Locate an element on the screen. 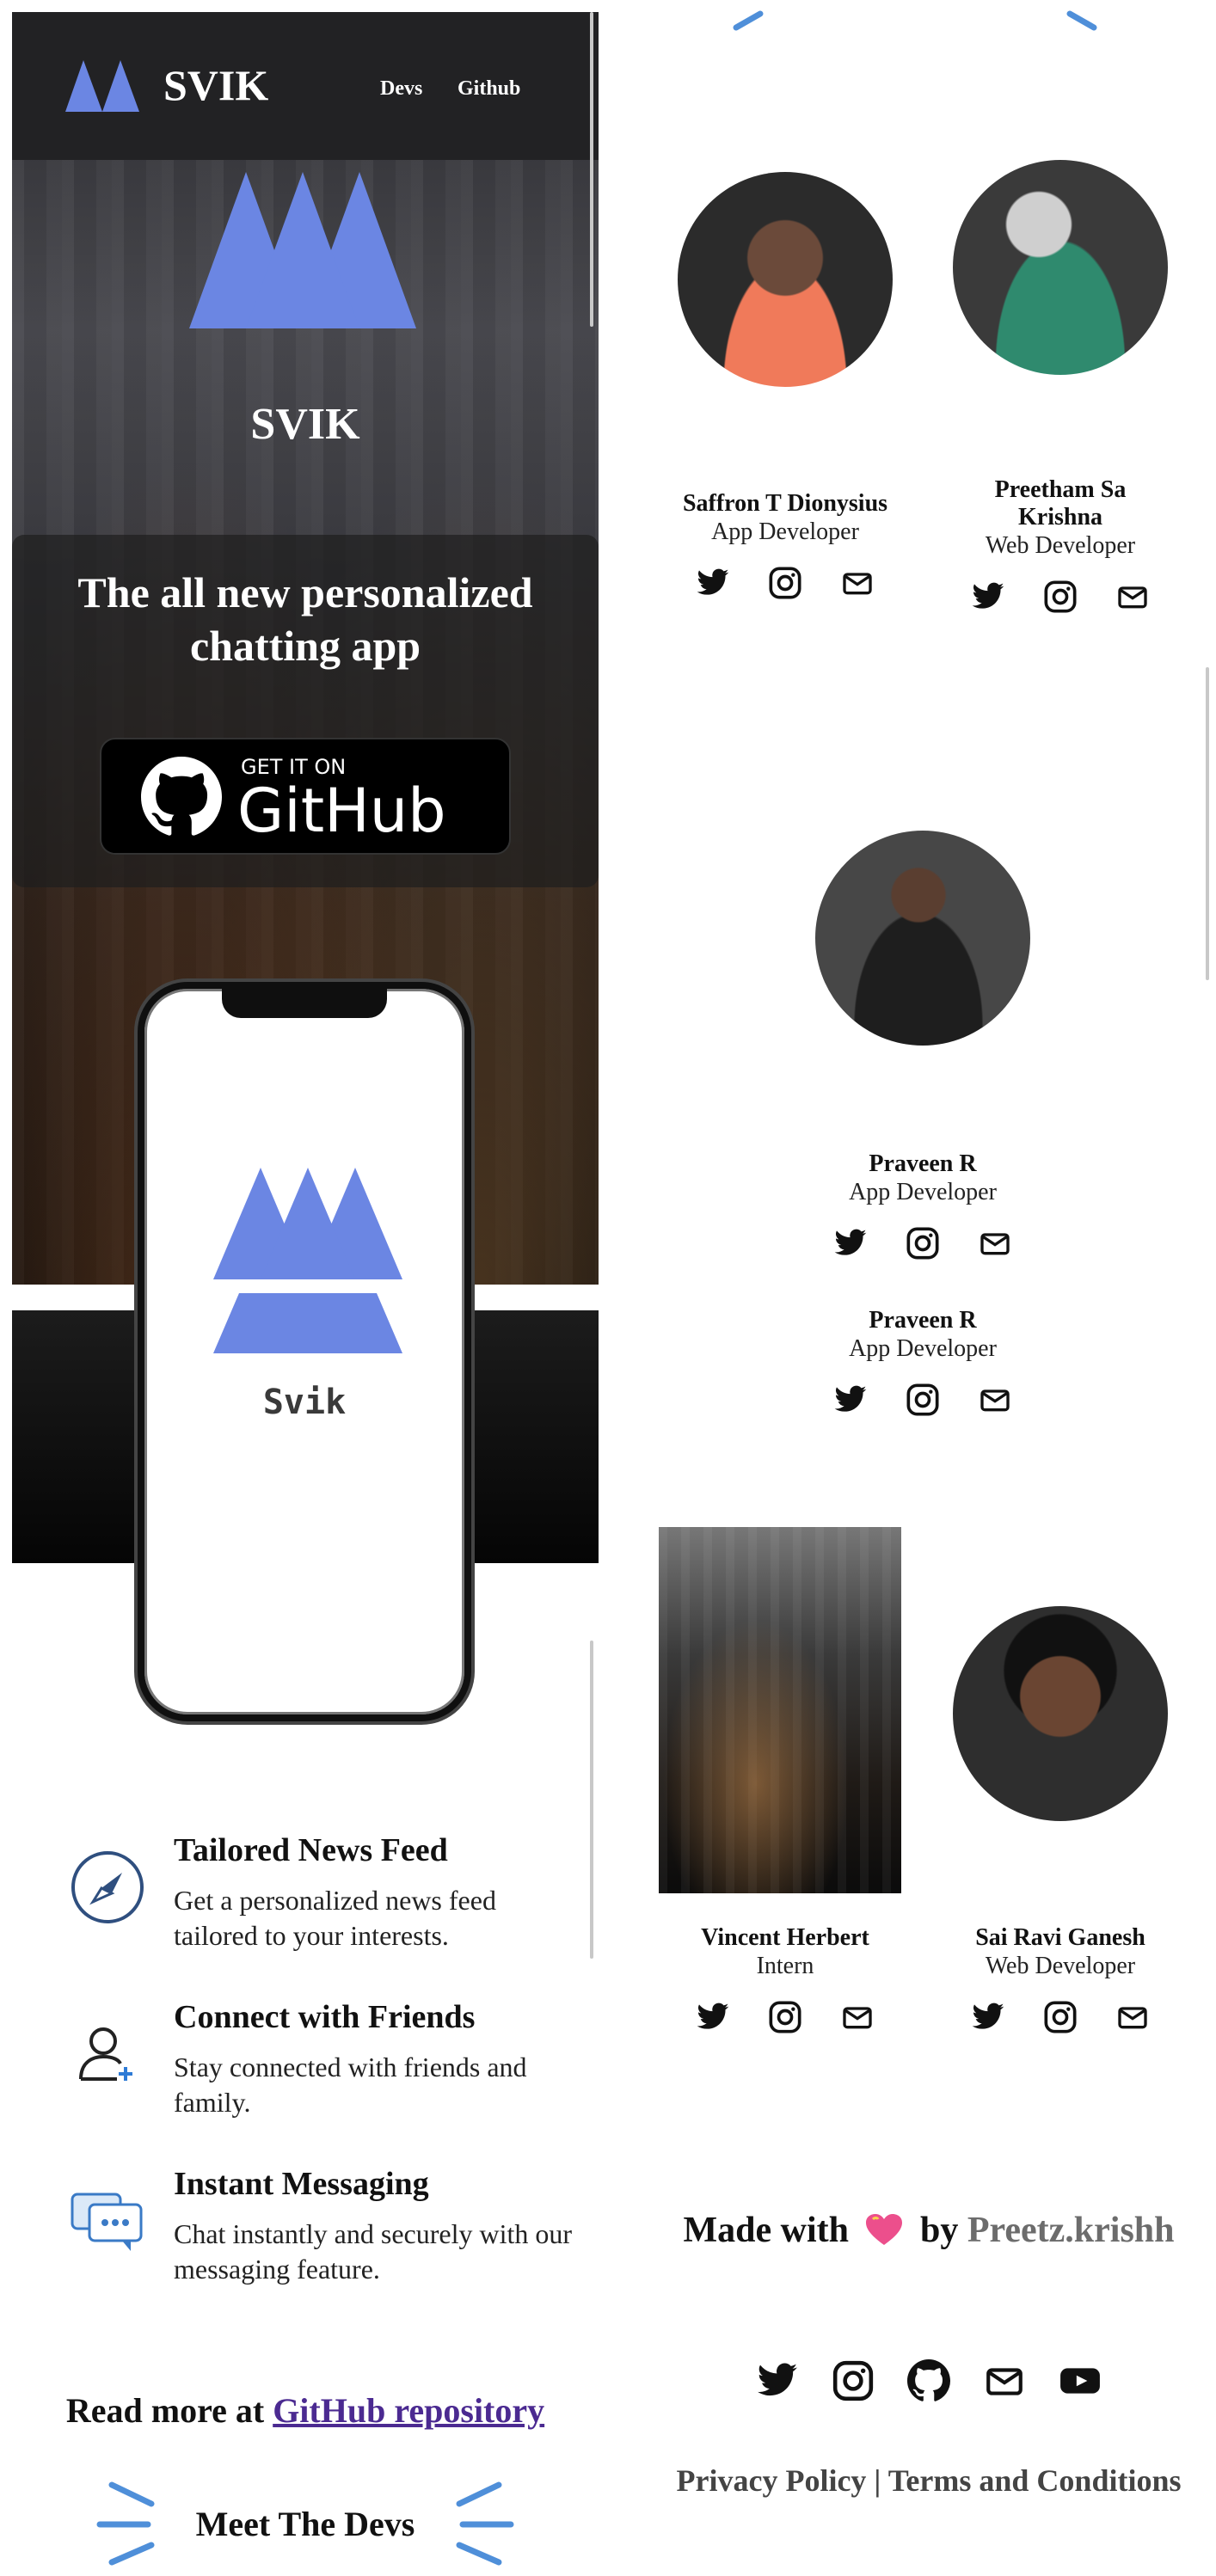  feature-title: Tailored News Feed is located at coordinates (311, 1850).